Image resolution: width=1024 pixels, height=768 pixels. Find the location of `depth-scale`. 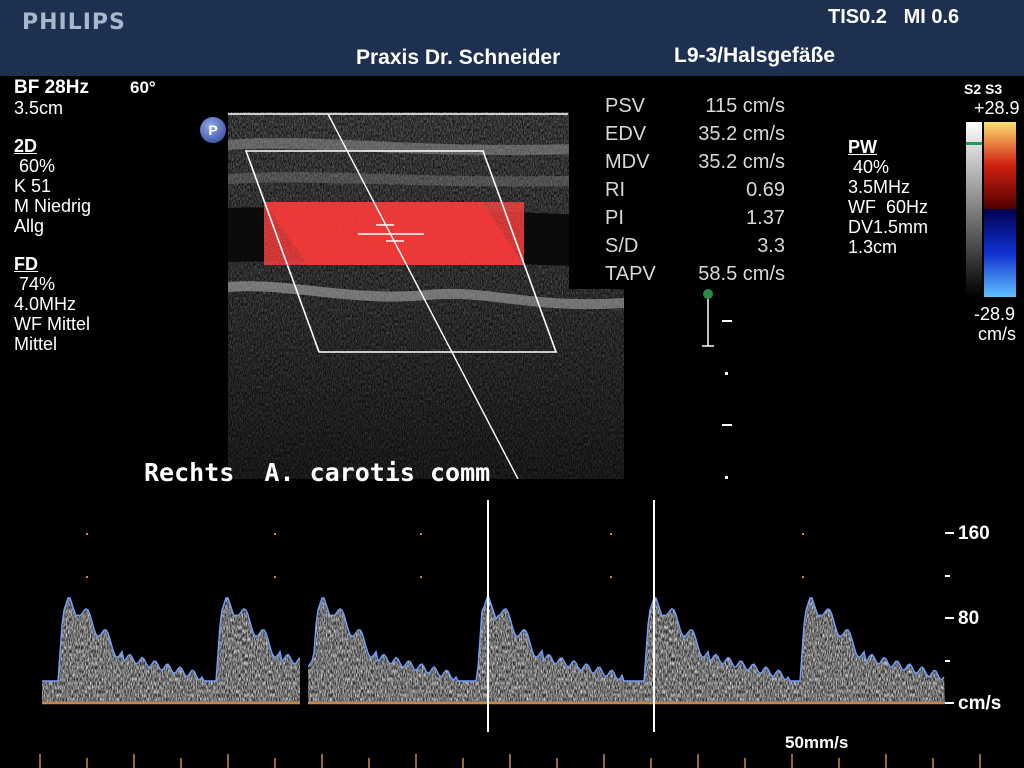

depth-scale is located at coordinates (717, 384).